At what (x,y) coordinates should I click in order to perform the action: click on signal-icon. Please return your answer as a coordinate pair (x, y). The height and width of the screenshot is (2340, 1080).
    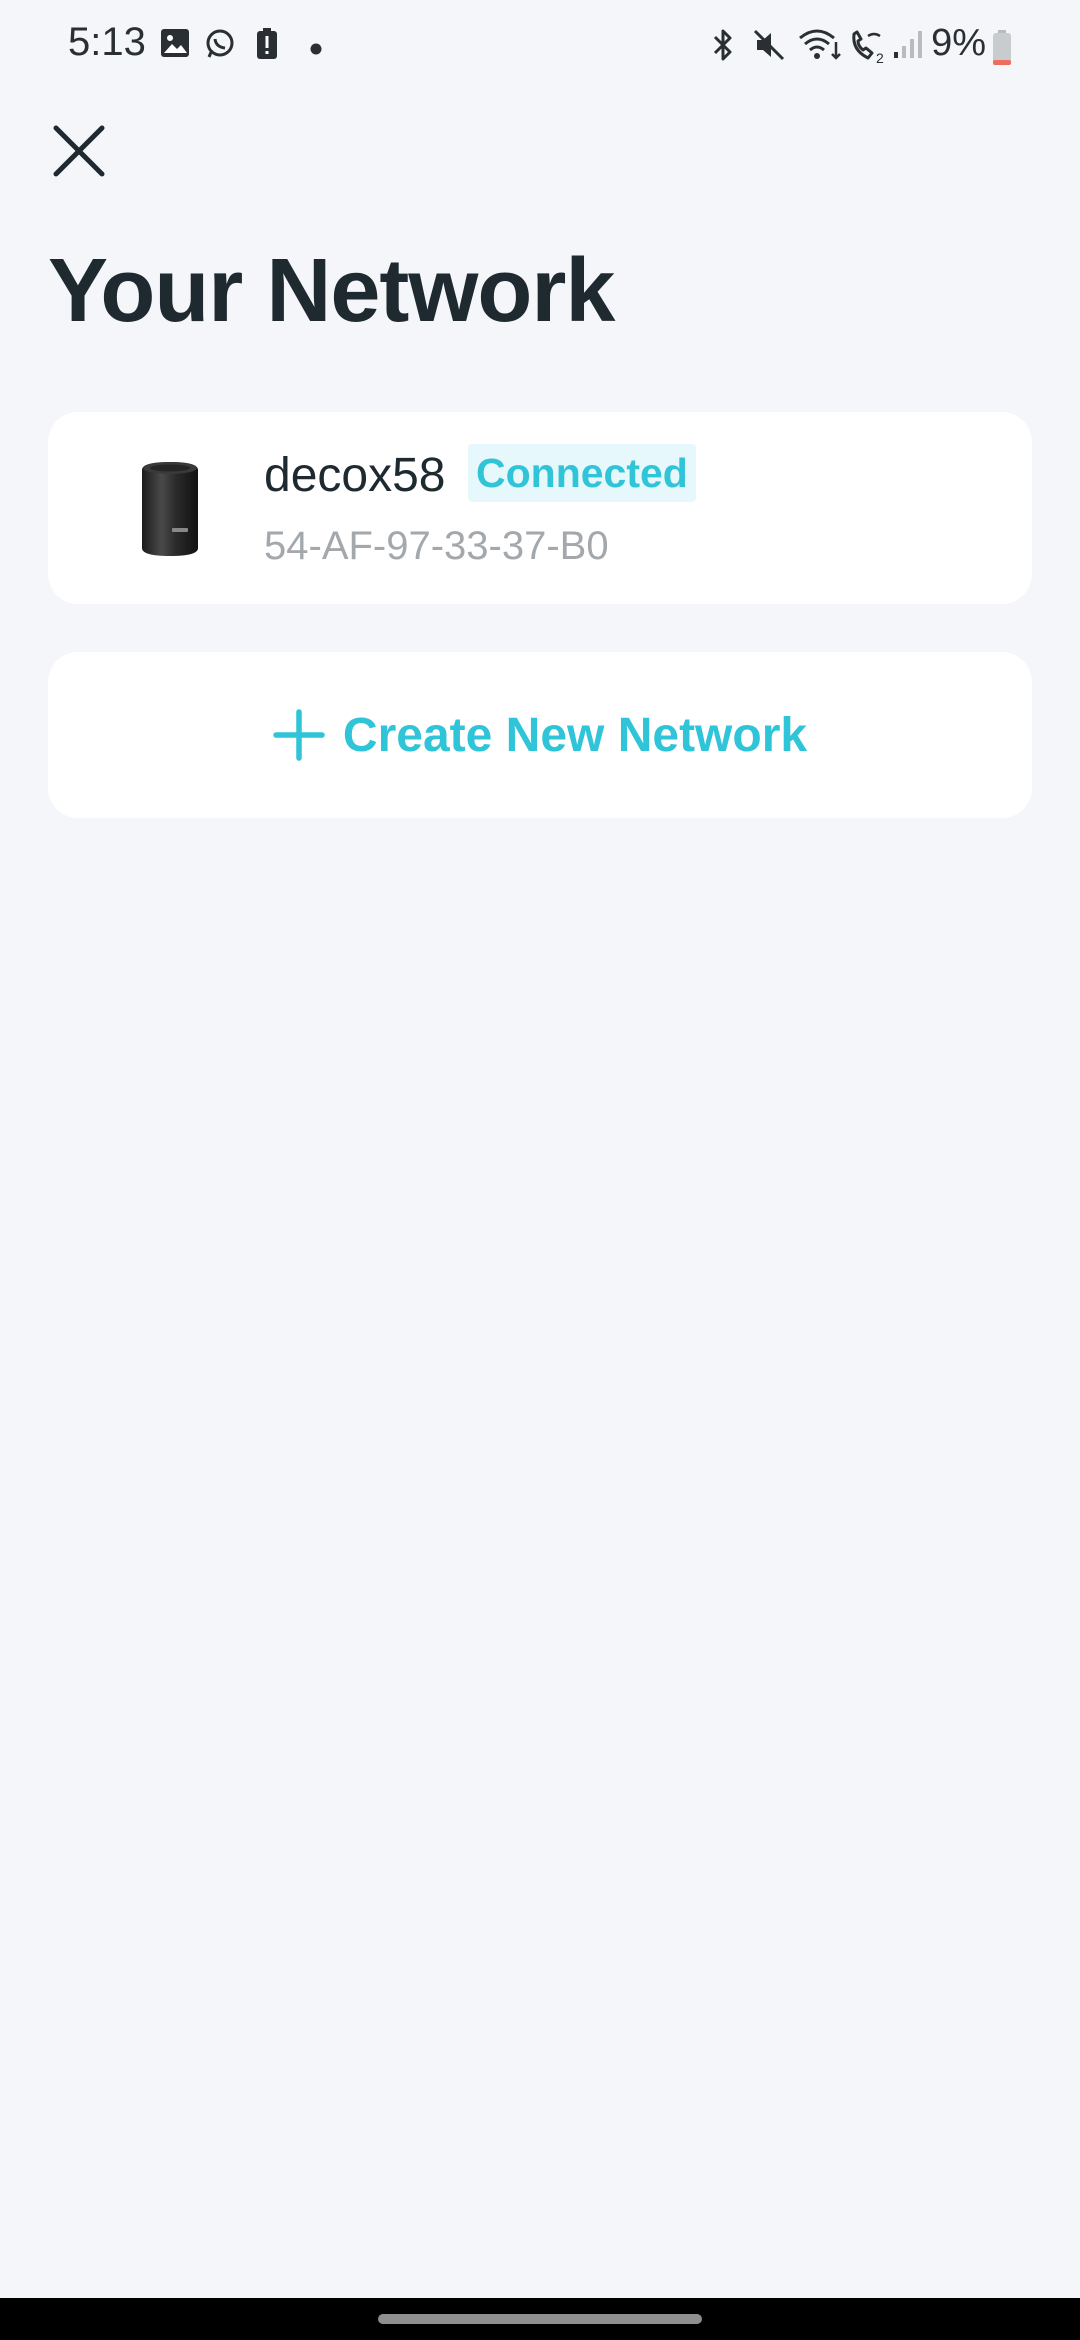
    Looking at the image, I should click on (907, 46).